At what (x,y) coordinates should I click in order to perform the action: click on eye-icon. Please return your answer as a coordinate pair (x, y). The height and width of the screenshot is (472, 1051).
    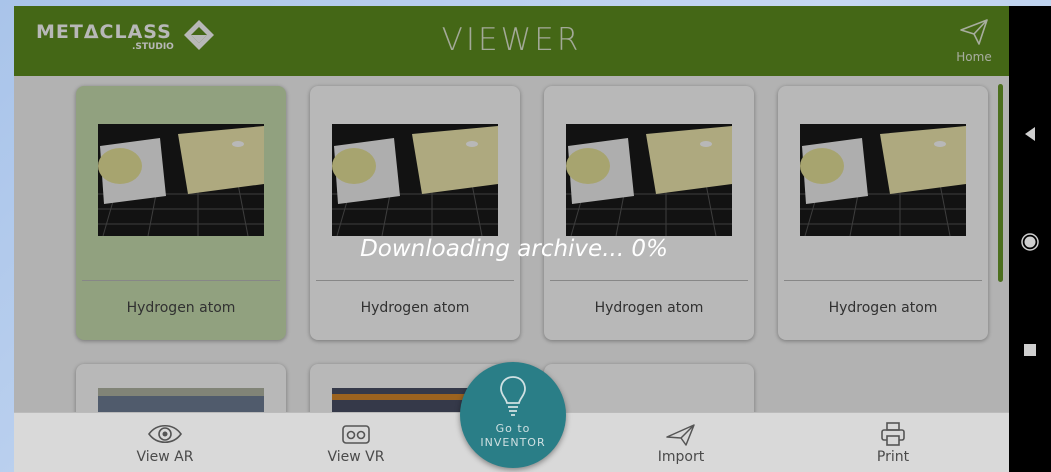
    Looking at the image, I should click on (165, 434).